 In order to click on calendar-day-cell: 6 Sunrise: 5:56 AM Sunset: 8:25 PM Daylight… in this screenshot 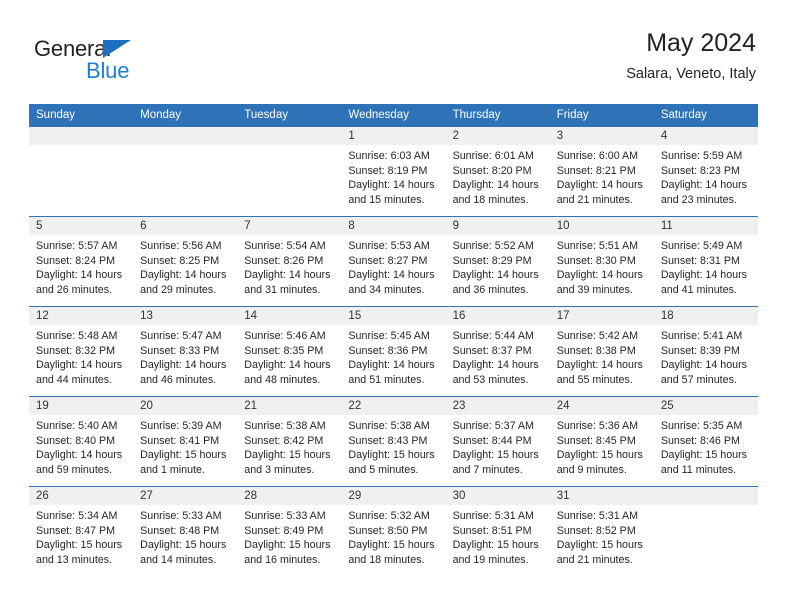, I will do `click(185, 261)`.